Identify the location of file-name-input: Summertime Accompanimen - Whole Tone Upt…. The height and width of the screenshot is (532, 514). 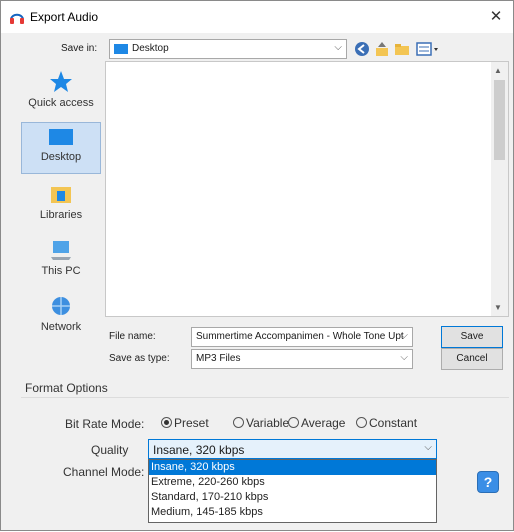
(302, 337).